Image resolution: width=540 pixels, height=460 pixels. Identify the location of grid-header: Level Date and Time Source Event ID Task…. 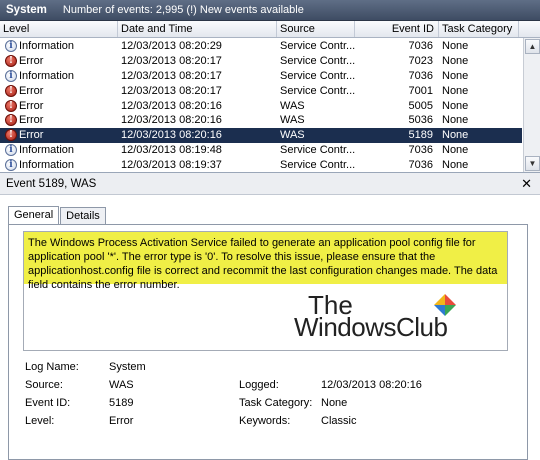
(270, 29).